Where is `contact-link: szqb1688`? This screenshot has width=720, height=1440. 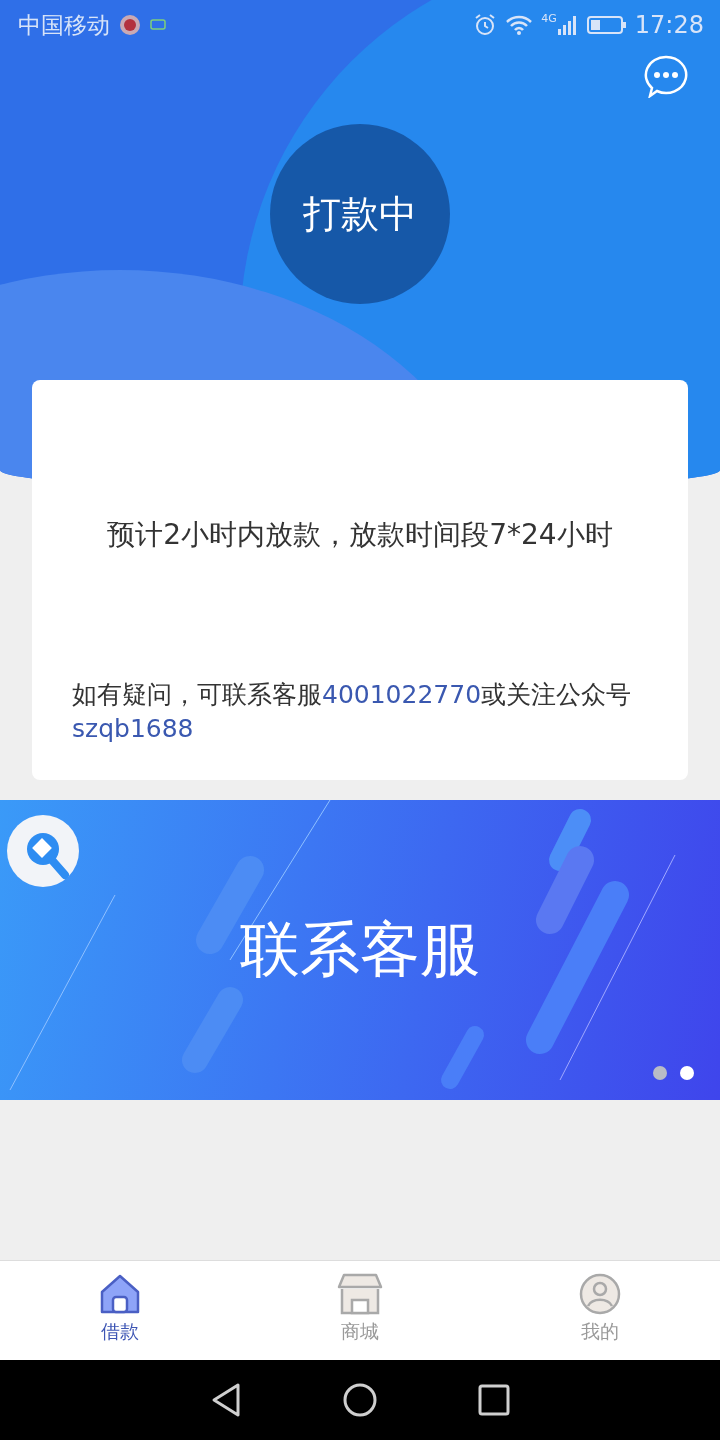 contact-link: szqb1688 is located at coordinates (133, 728).